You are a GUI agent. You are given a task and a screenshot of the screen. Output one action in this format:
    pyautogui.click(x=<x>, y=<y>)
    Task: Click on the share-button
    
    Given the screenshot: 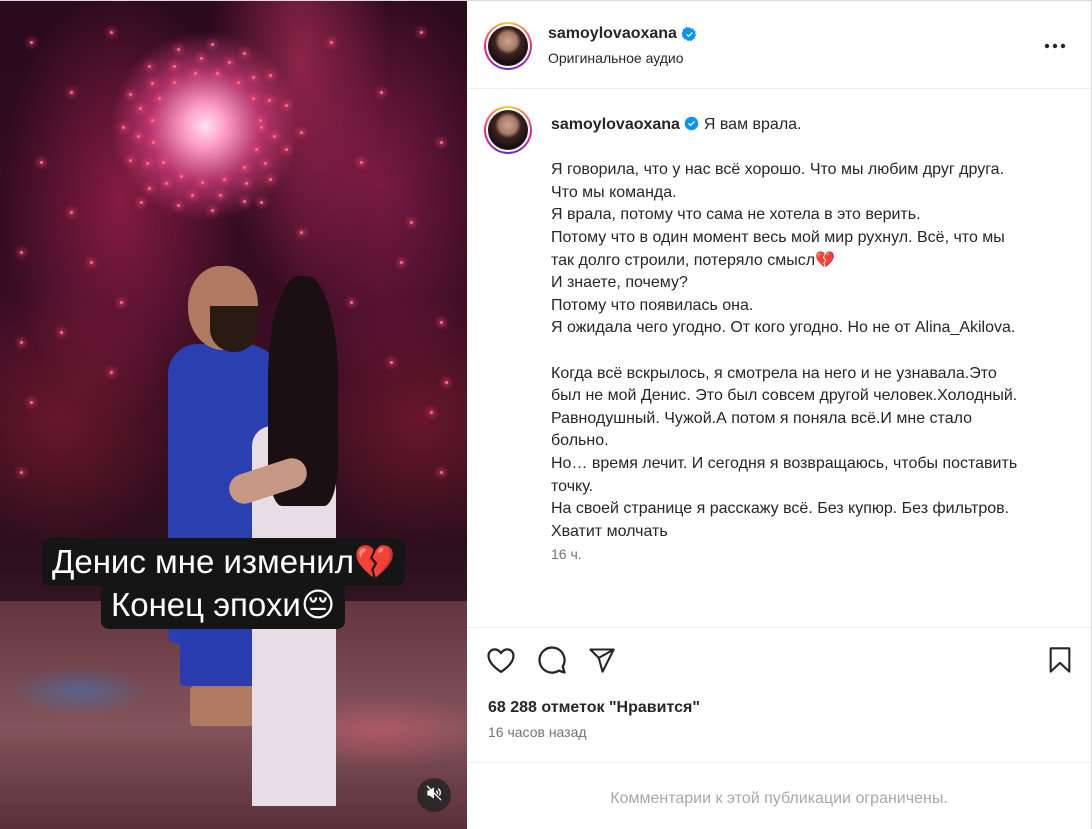 What is the action you would take?
    pyautogui.click(x=602, y=662)
    